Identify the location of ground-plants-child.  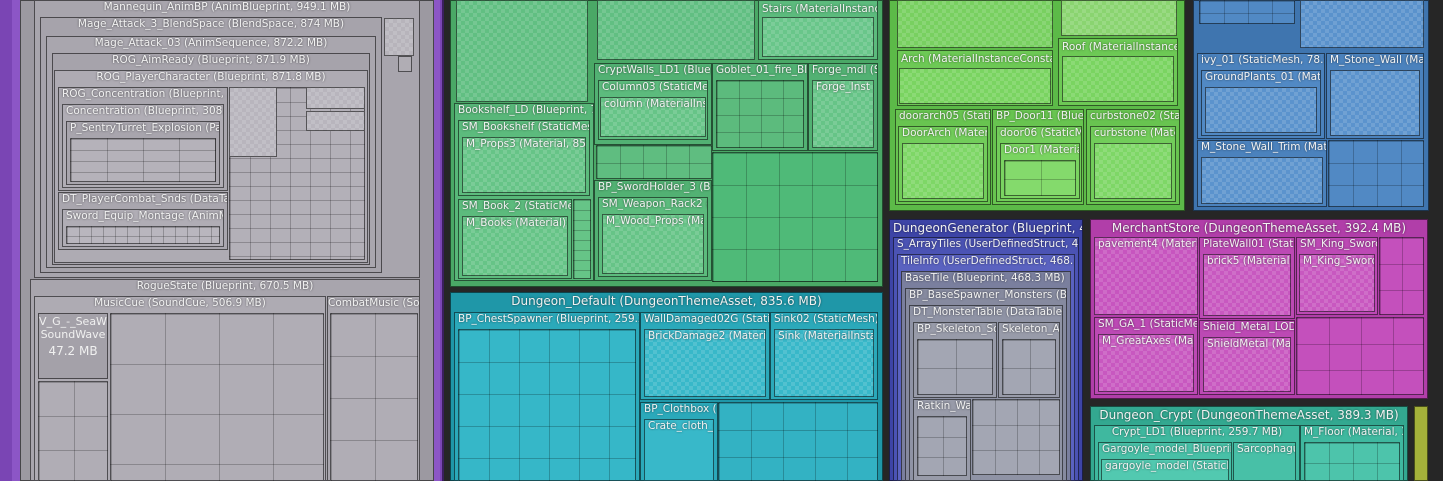
(1261, 110).